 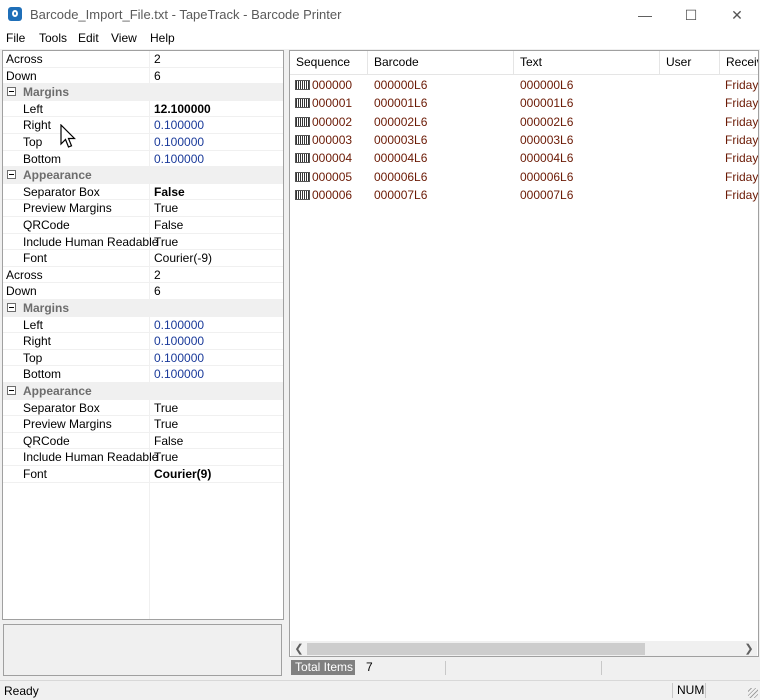 What do you see at coordinates (33, 142) in the screenshot?
I see `property-name: Top` at bounding box center [33, 142].